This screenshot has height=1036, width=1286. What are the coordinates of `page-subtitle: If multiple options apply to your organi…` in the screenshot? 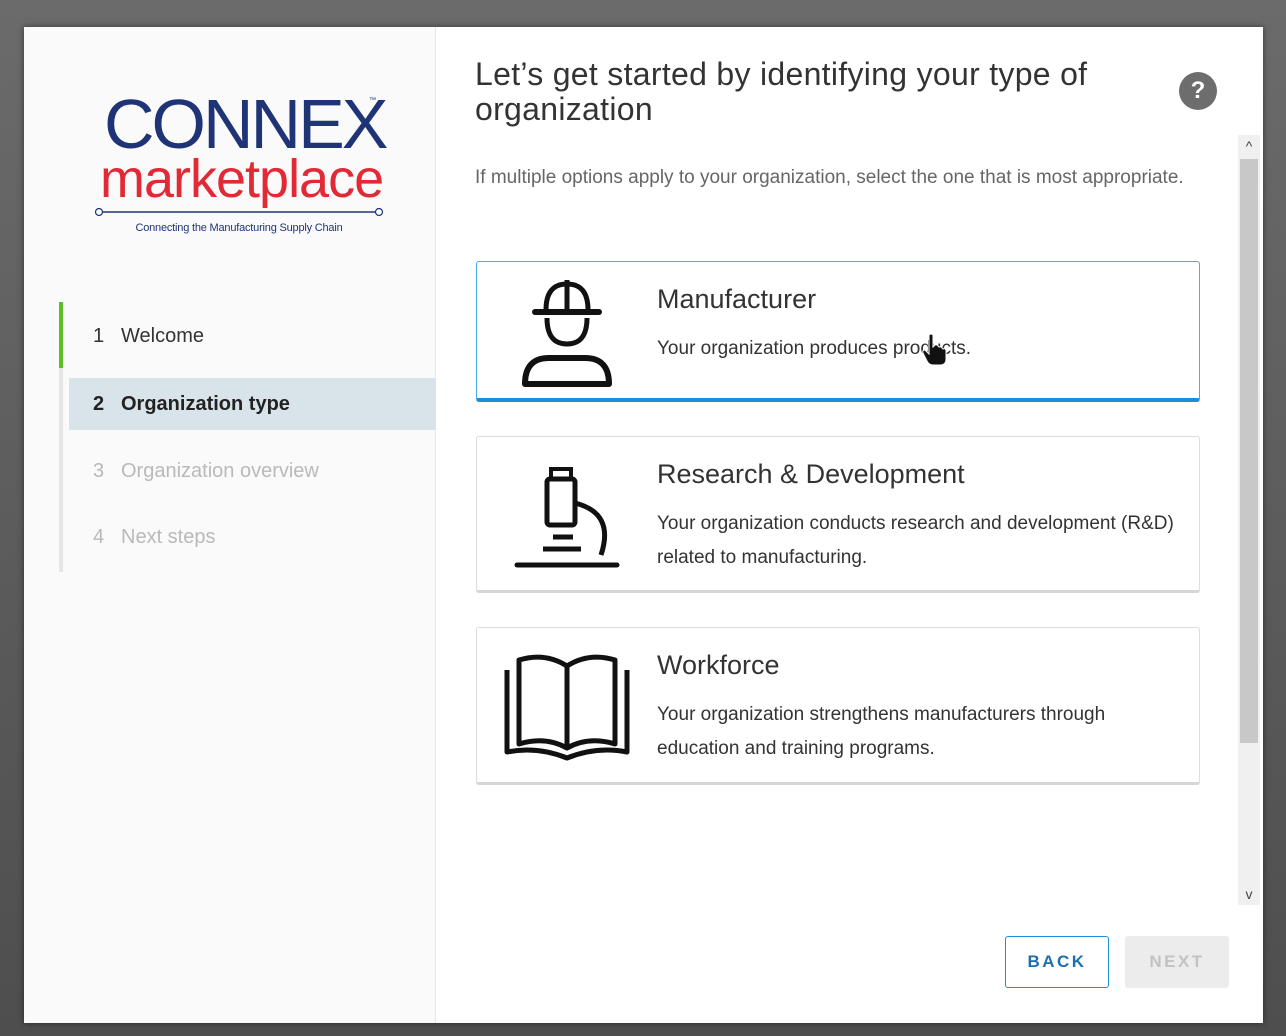 It's located at (829, 177).